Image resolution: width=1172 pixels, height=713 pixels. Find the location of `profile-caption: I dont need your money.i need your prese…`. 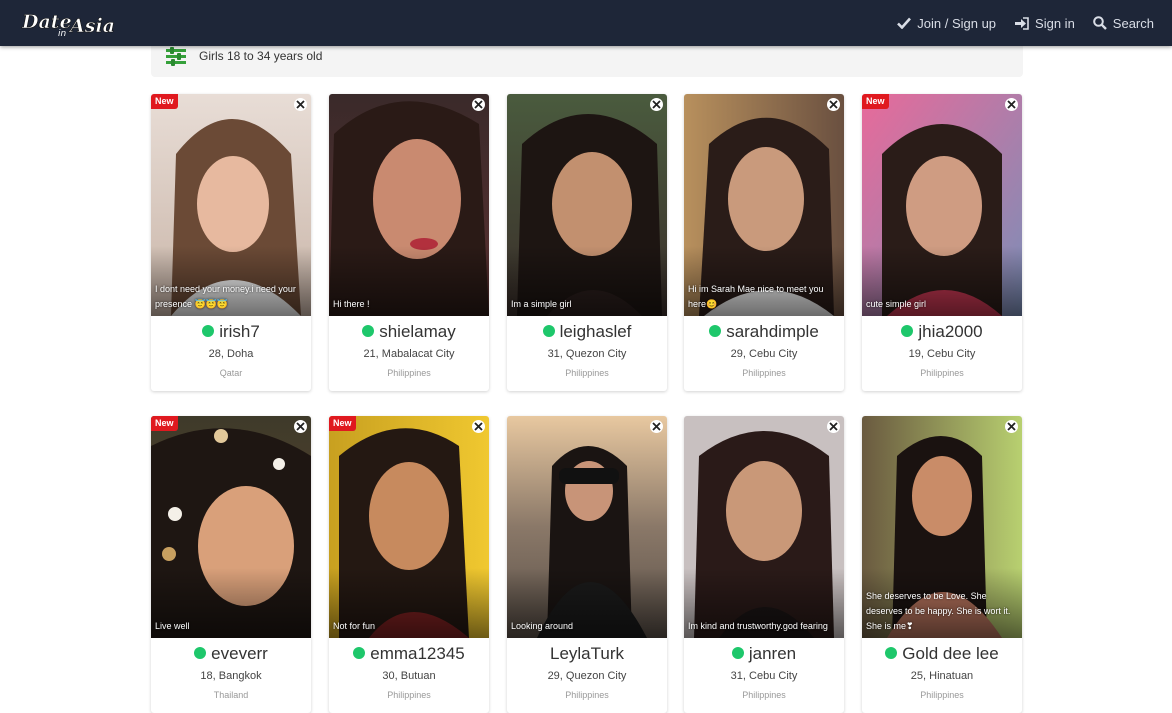

profile-caption: I dont need your money.i need your prese… is located at coordinates (225, 296).